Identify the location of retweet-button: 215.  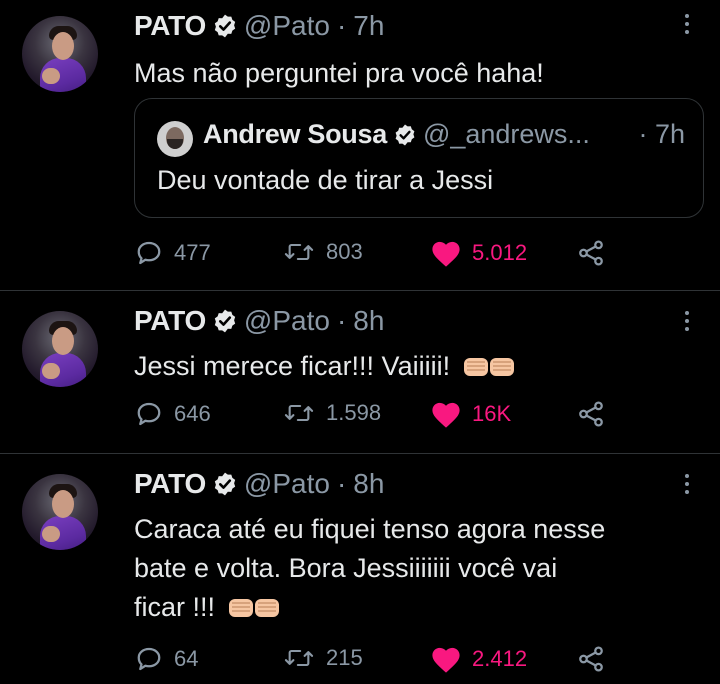
(322, 658).